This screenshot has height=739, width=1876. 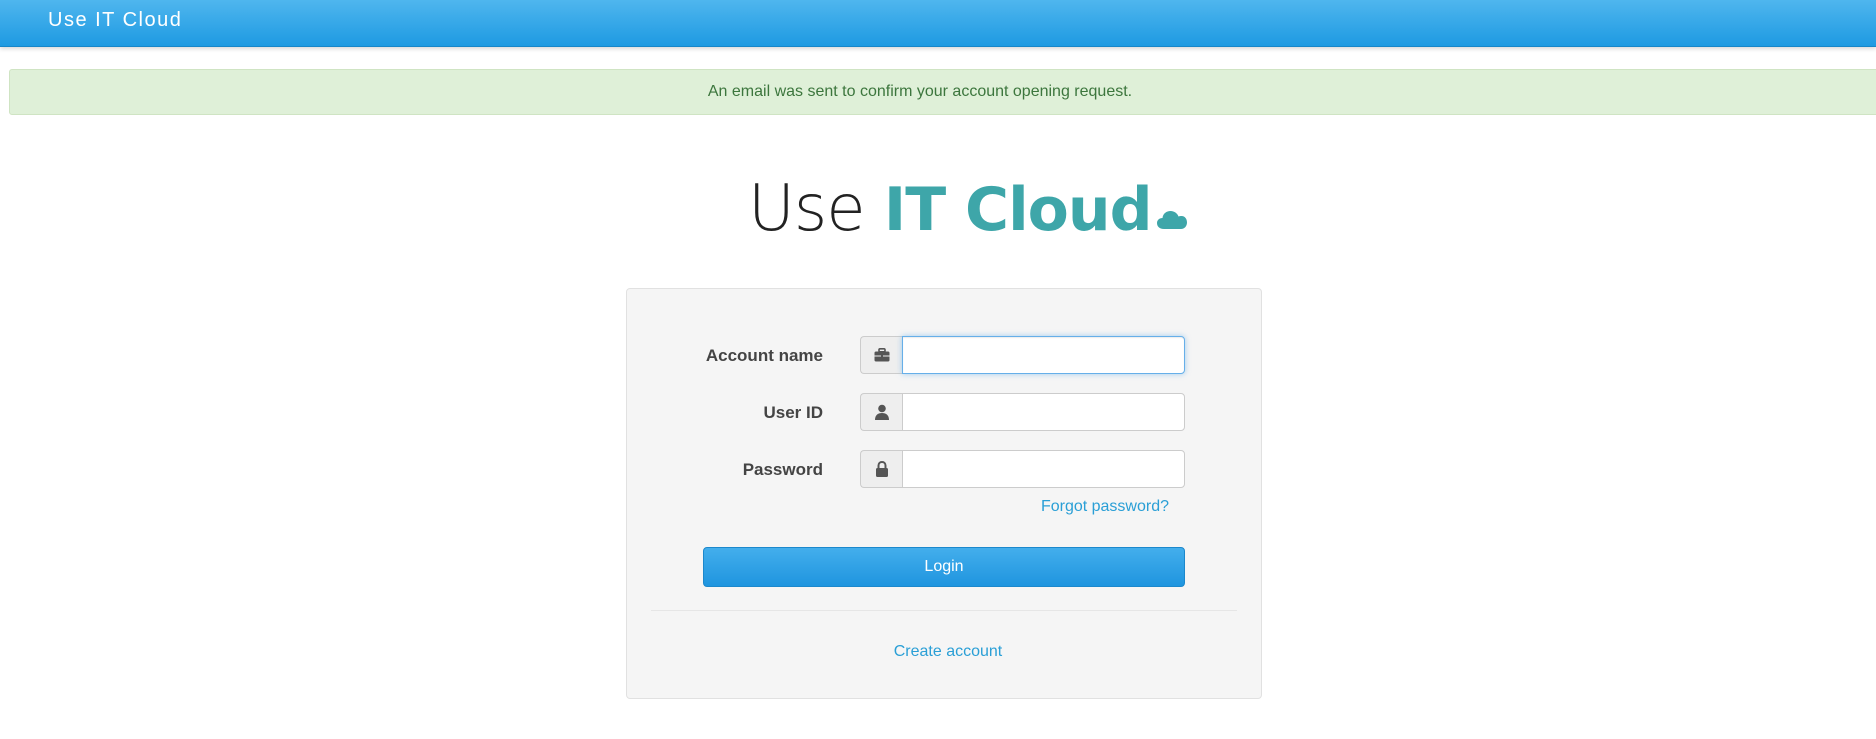 What do you see at coordinates (782, 469) in the screenshot?
I see `password-label: Password` at bounding box center [782, 469].